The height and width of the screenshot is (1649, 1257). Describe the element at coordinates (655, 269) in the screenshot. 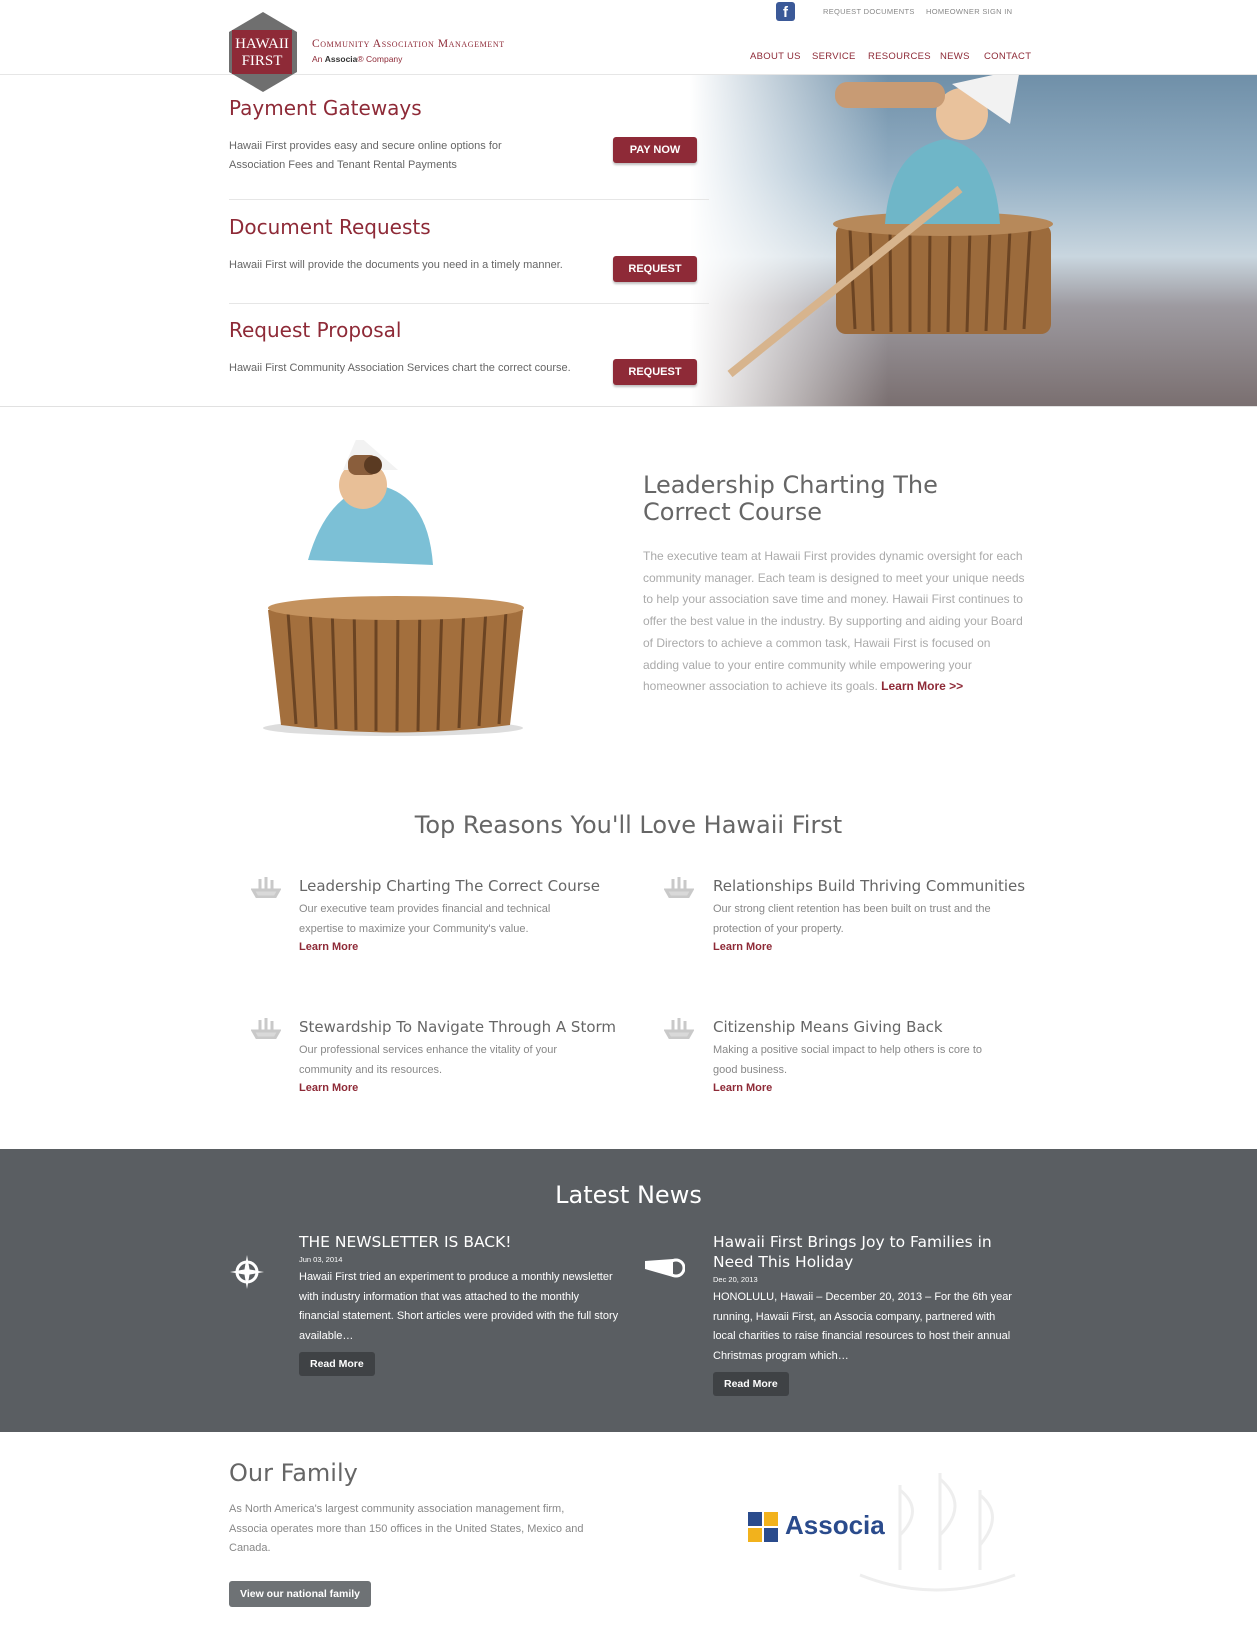

I see `document-request-button: REQUEST` at that location.